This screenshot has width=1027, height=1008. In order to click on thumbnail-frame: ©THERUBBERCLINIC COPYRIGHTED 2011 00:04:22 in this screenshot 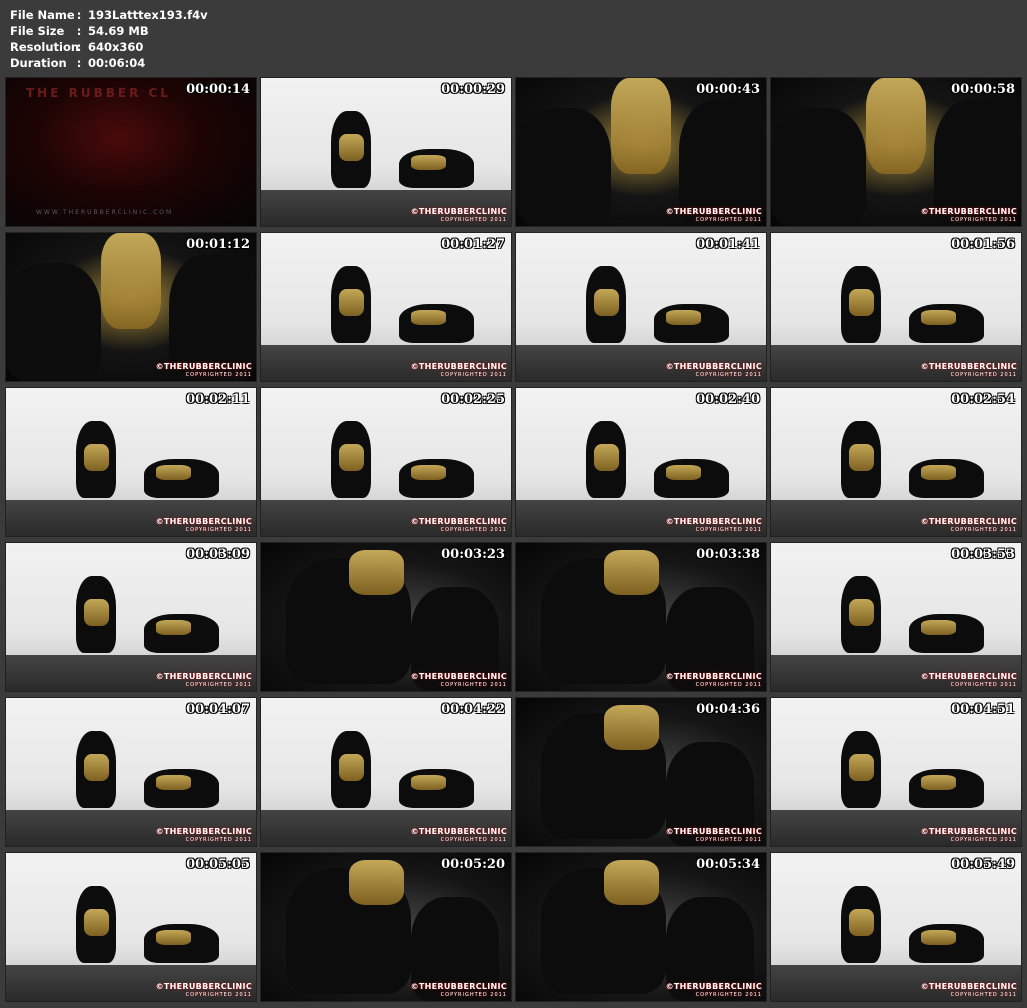, I will do `click(386, 772)`.